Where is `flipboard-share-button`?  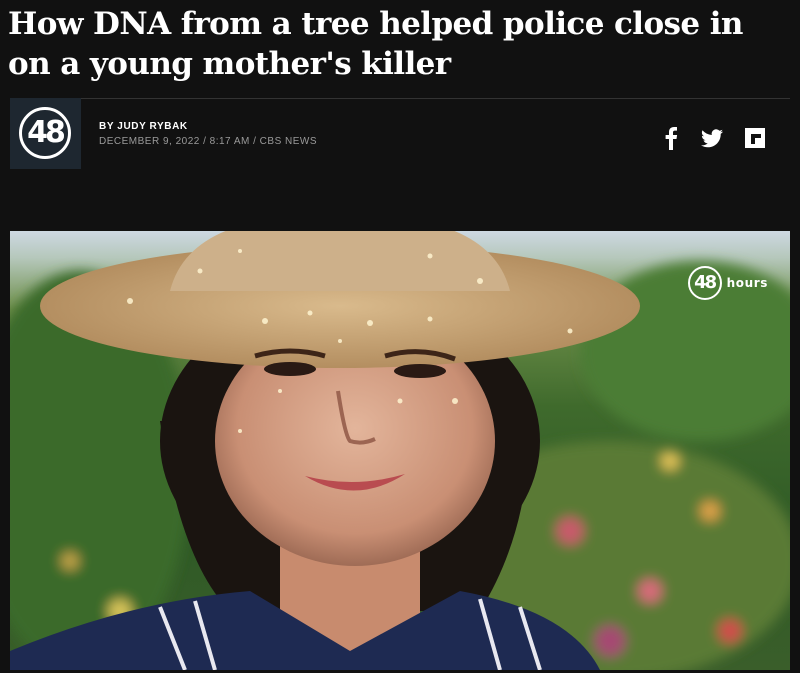 flipboard-share-button is located at coordinates (755, 138).